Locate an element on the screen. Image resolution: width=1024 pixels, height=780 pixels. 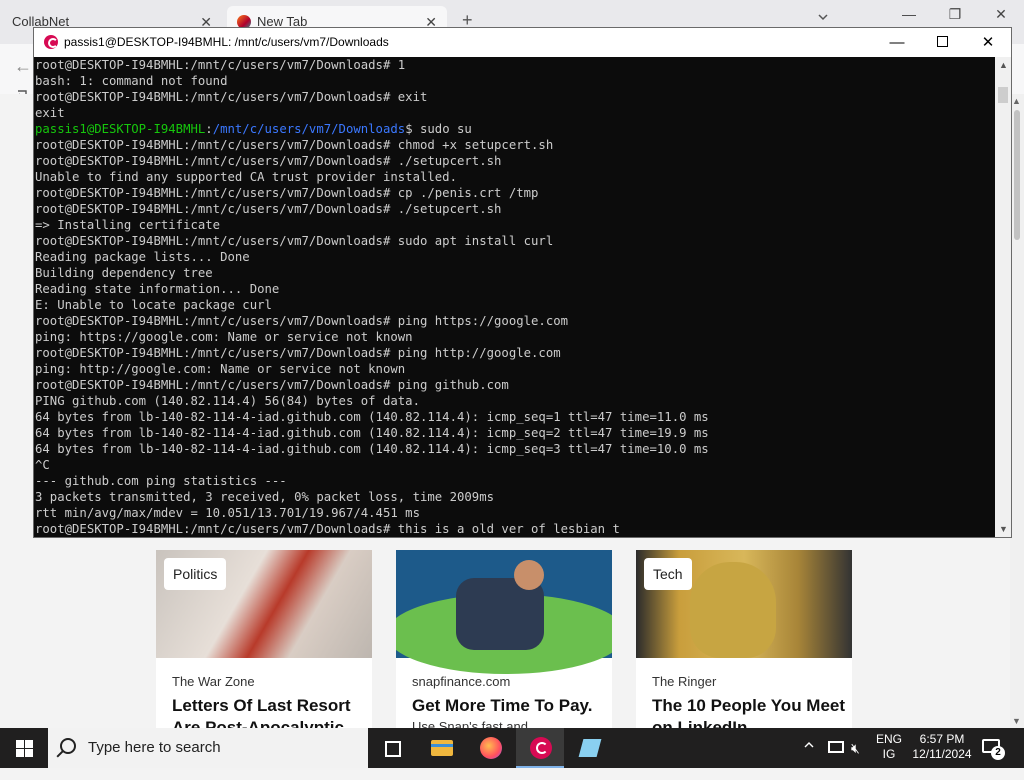
scroll-thumb is located at coordinates (1017, 175).